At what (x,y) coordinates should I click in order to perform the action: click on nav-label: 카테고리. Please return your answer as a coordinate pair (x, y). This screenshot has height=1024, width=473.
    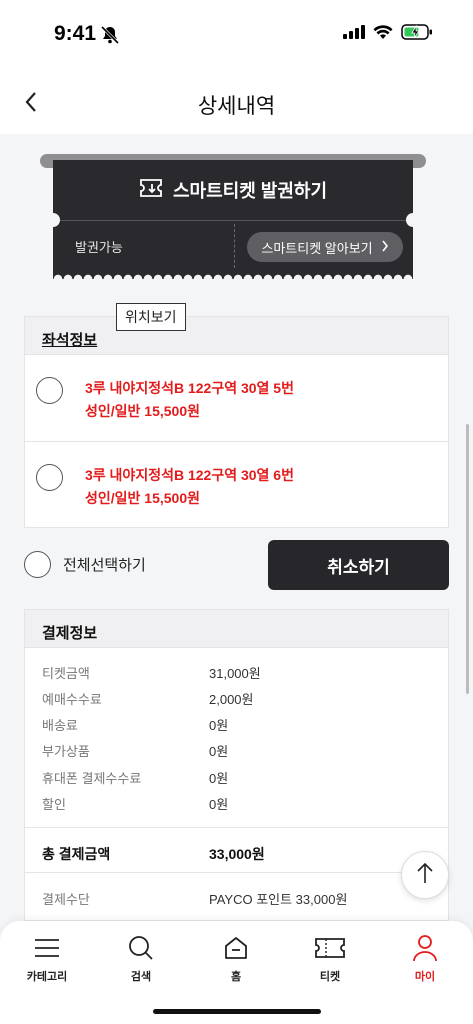
    Looking at the image, I should click on (47, 977).